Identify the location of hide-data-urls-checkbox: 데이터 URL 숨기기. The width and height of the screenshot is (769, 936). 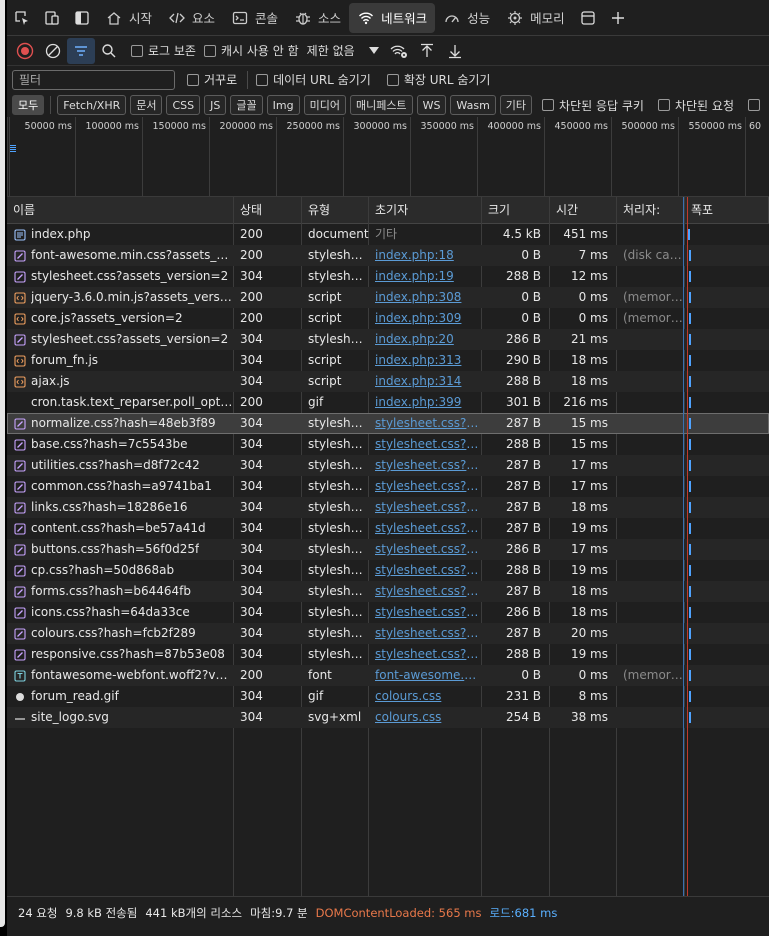
(313, 79).